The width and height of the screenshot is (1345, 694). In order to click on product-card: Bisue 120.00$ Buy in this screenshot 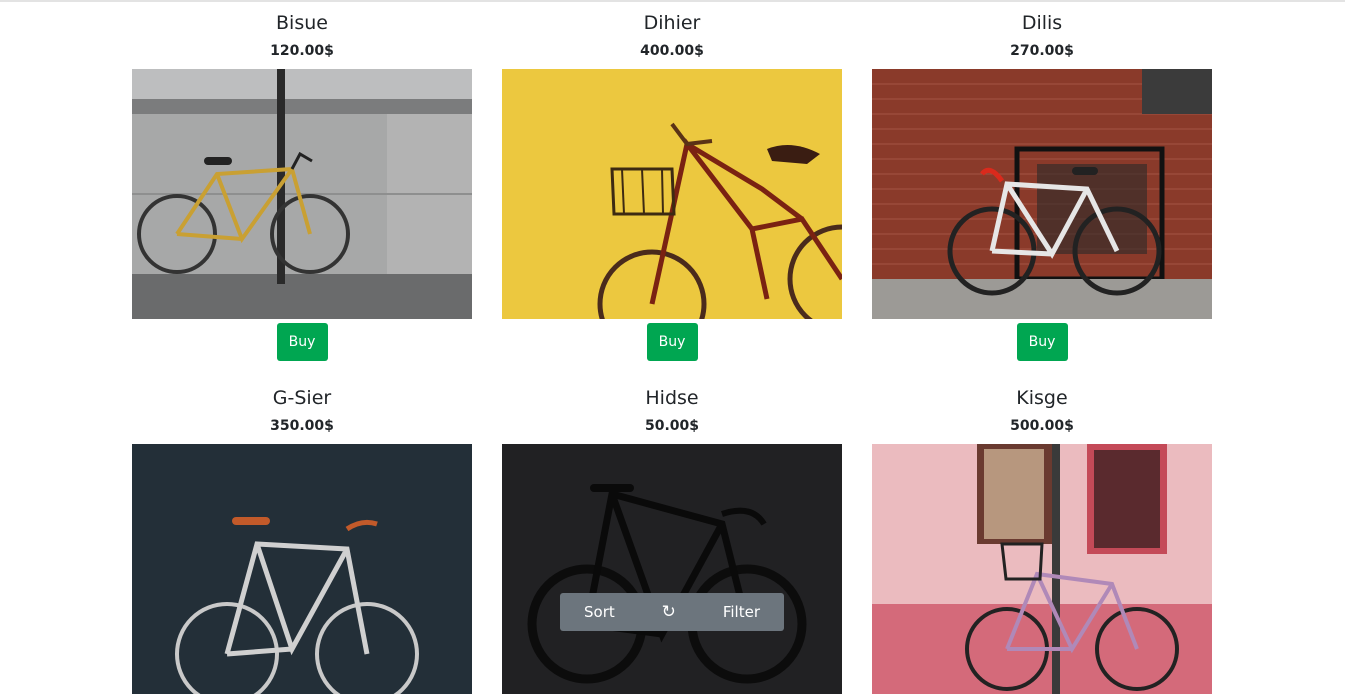, I will do `click(302, 180)`.